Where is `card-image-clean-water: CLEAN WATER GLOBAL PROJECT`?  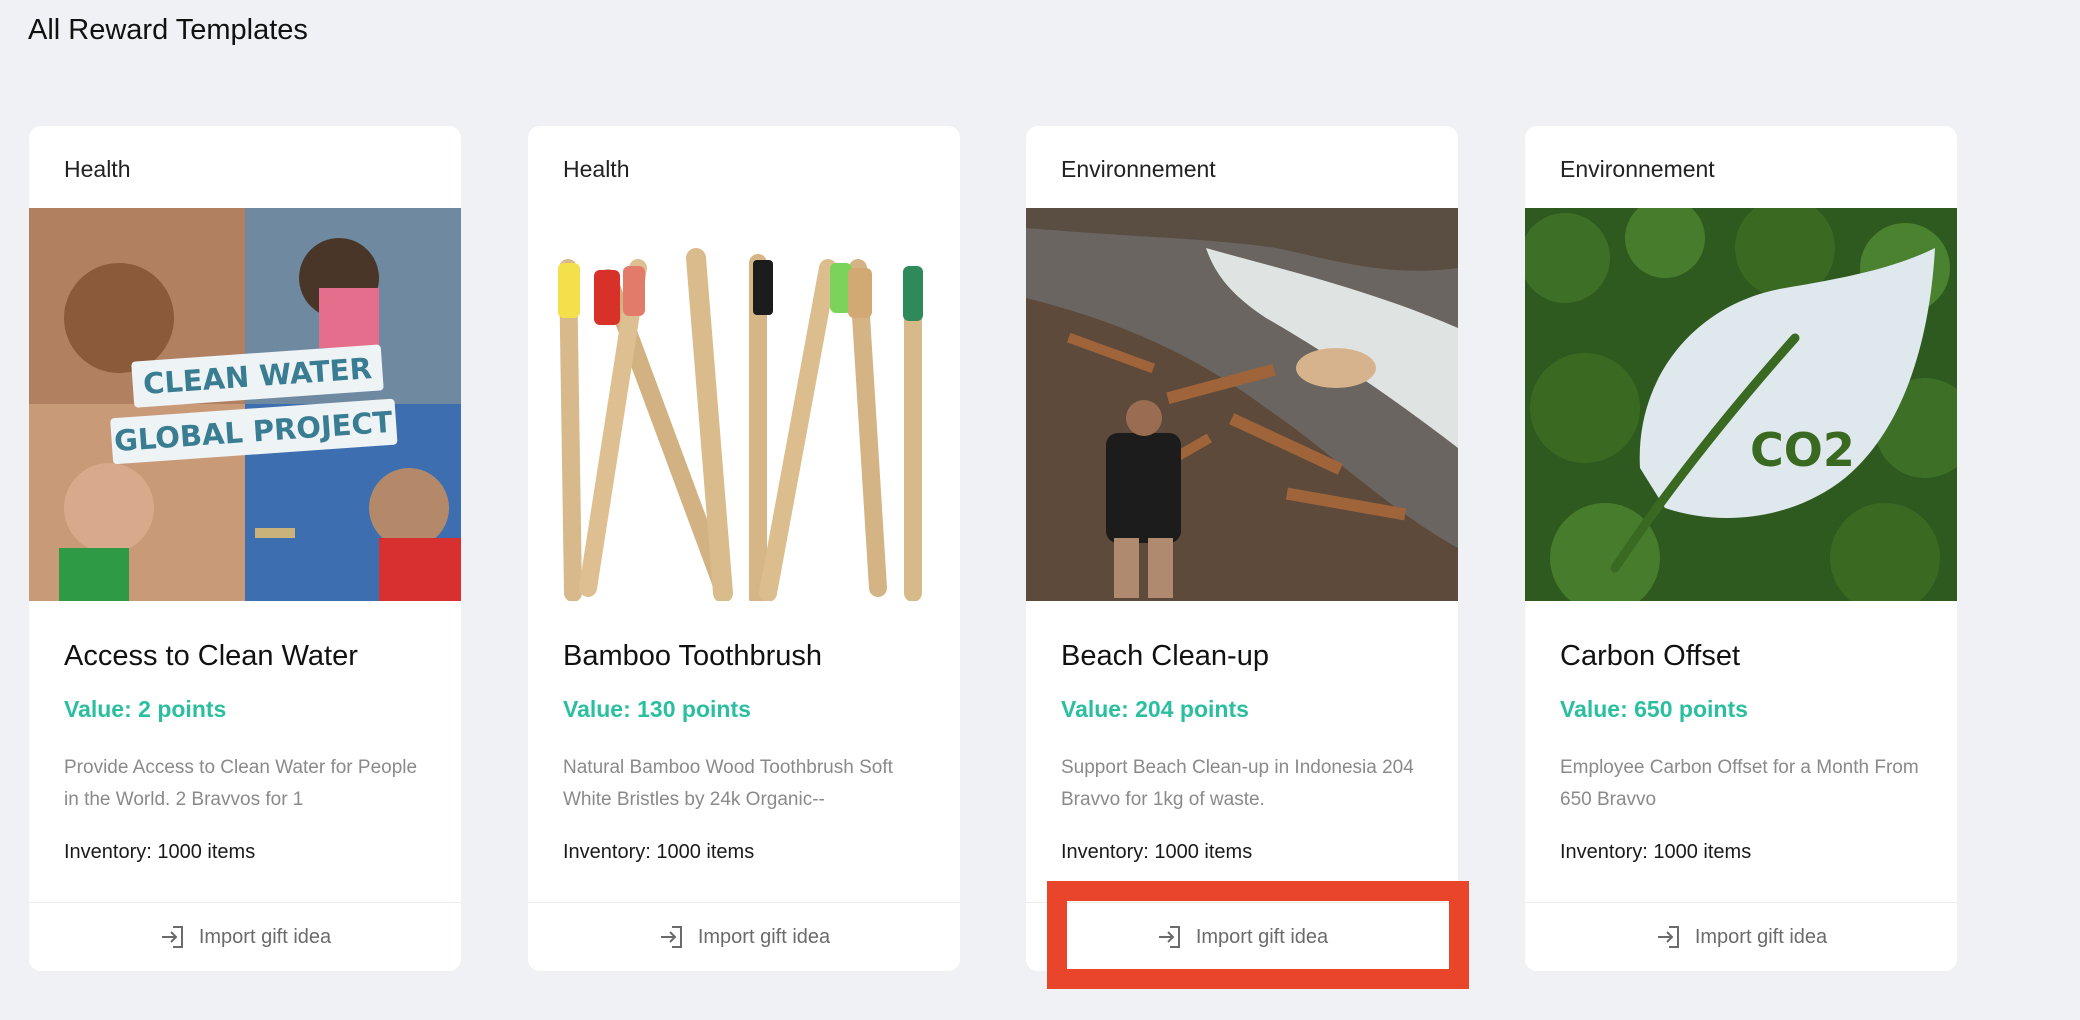
card-image-clean-water: CLEAN WATER GLOBAL PROJECT is located at coordinates (245, 404).